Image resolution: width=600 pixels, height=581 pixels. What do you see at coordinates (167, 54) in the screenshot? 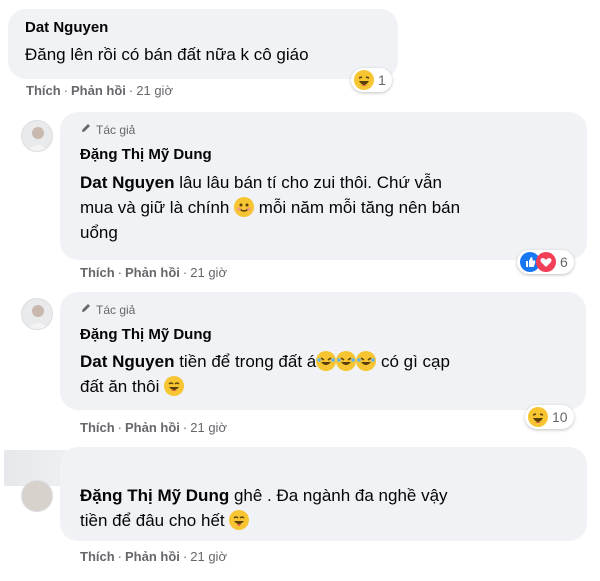
I see `comment-text: Đăng lên rồi có bán đất nữa k cô giáo` at bounding box center [167, 54].